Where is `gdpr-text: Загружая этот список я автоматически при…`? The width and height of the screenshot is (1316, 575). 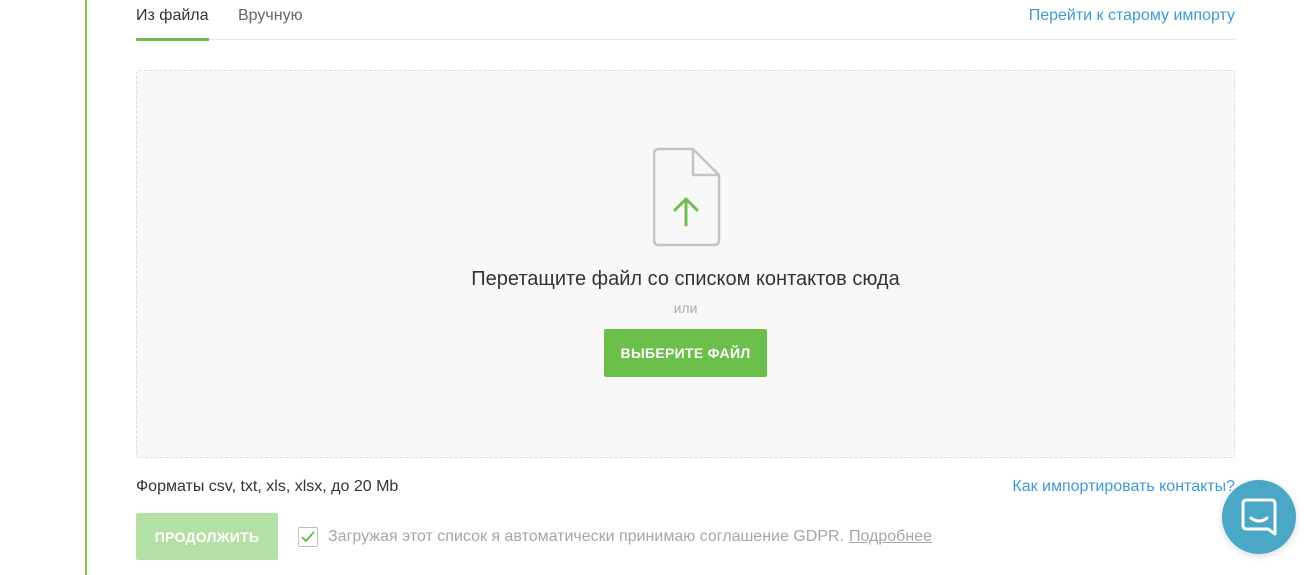 gdpr-text: Загружая этот список я автоматически при… is located at coordinates (586, 536).